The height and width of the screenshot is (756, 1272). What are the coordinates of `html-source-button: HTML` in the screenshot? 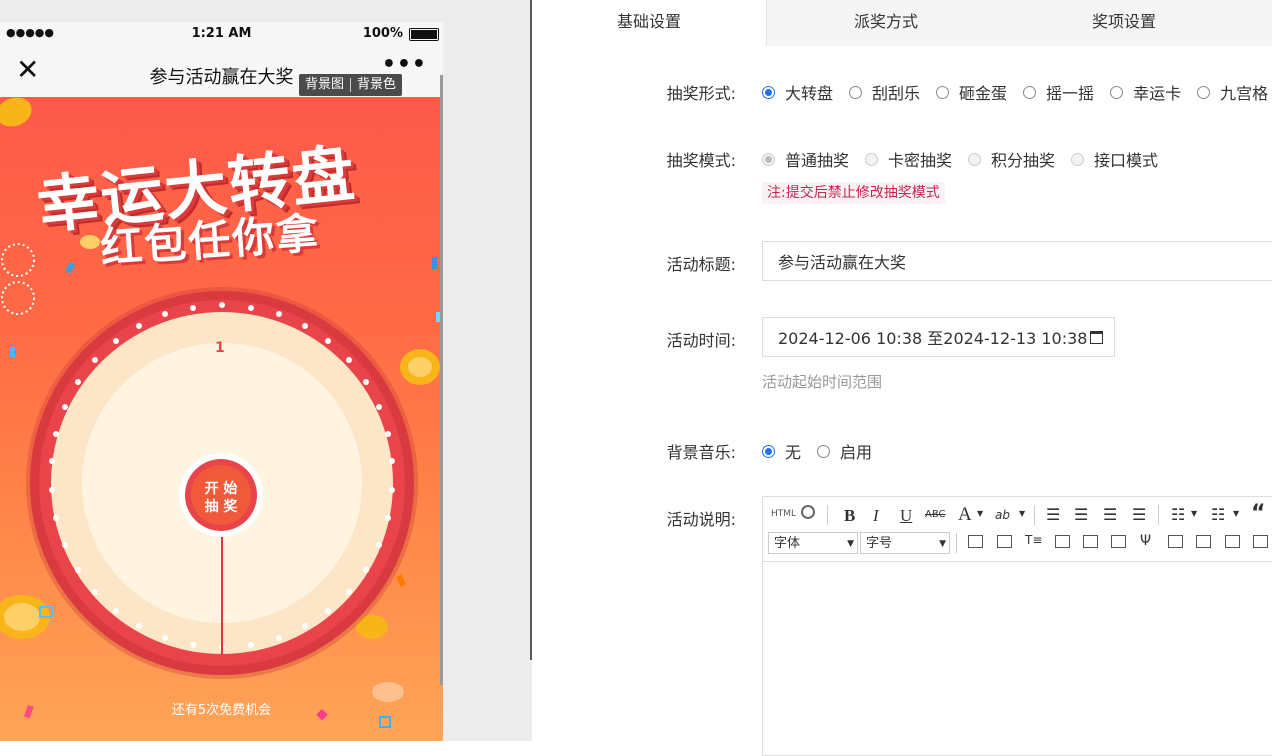 It's located at (783, 514).